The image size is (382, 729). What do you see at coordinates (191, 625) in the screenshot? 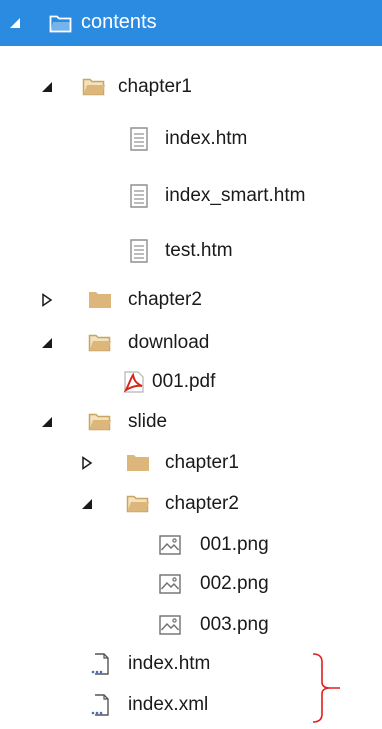
I see `tree-item-003-png: 003.png` at bounding box center [191, 625].